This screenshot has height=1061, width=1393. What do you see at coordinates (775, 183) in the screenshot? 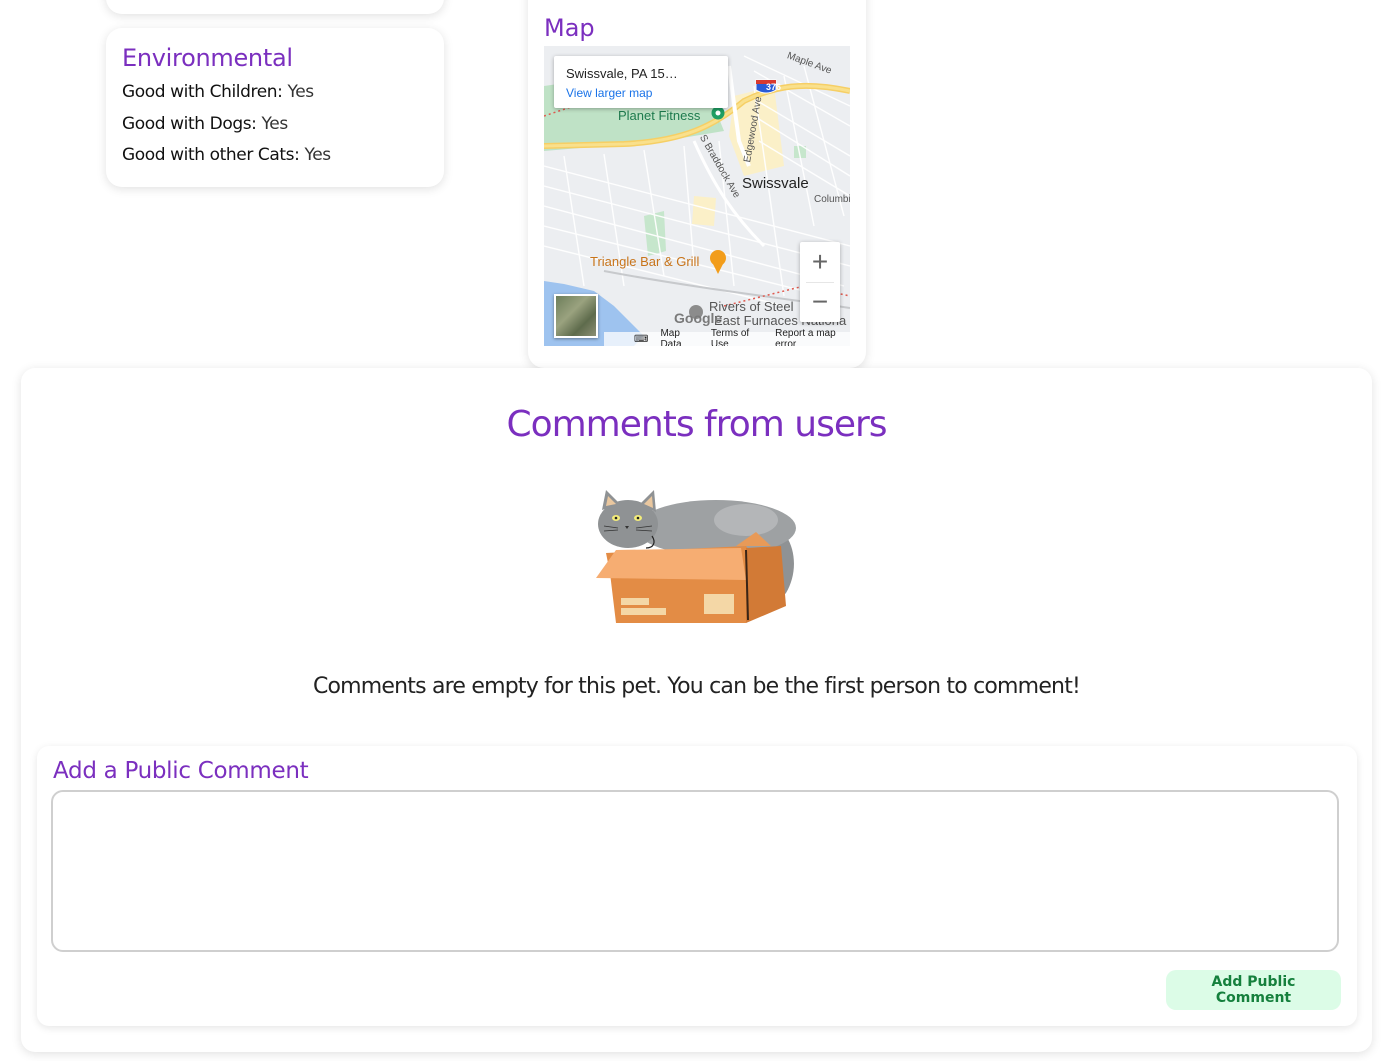
I see `map-label-swissvale: Swissvale` at bounding box center [775, 183].